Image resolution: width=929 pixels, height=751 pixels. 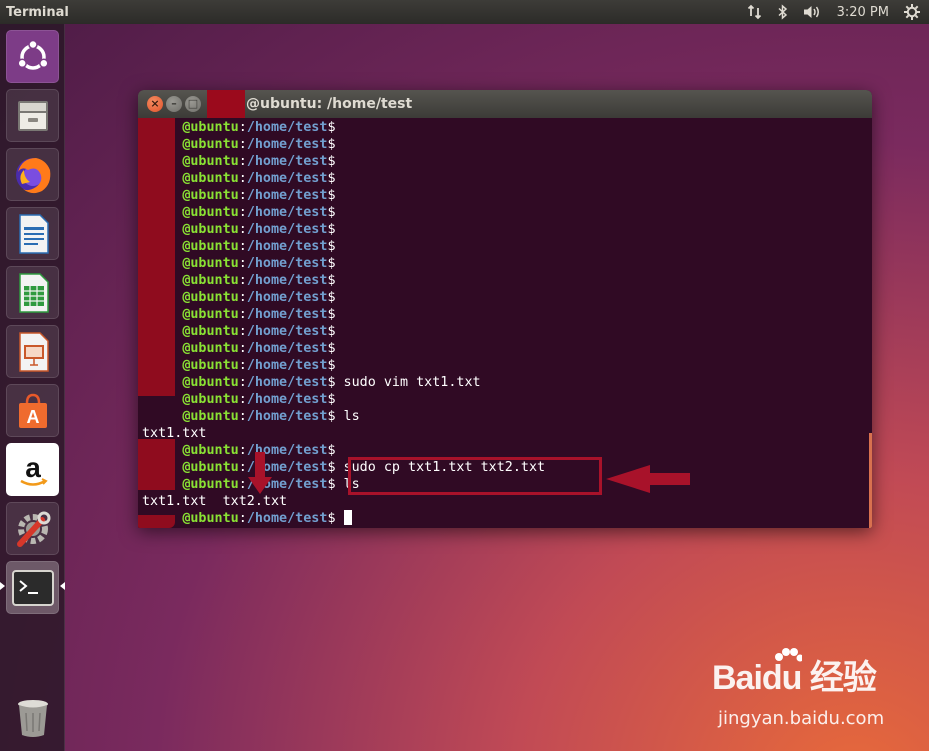 What do you see at coordinates (801, 718) in the screenshot?
I see `baidu-site-text: jingyan.baidu.com` at bounding box center [801, 718].